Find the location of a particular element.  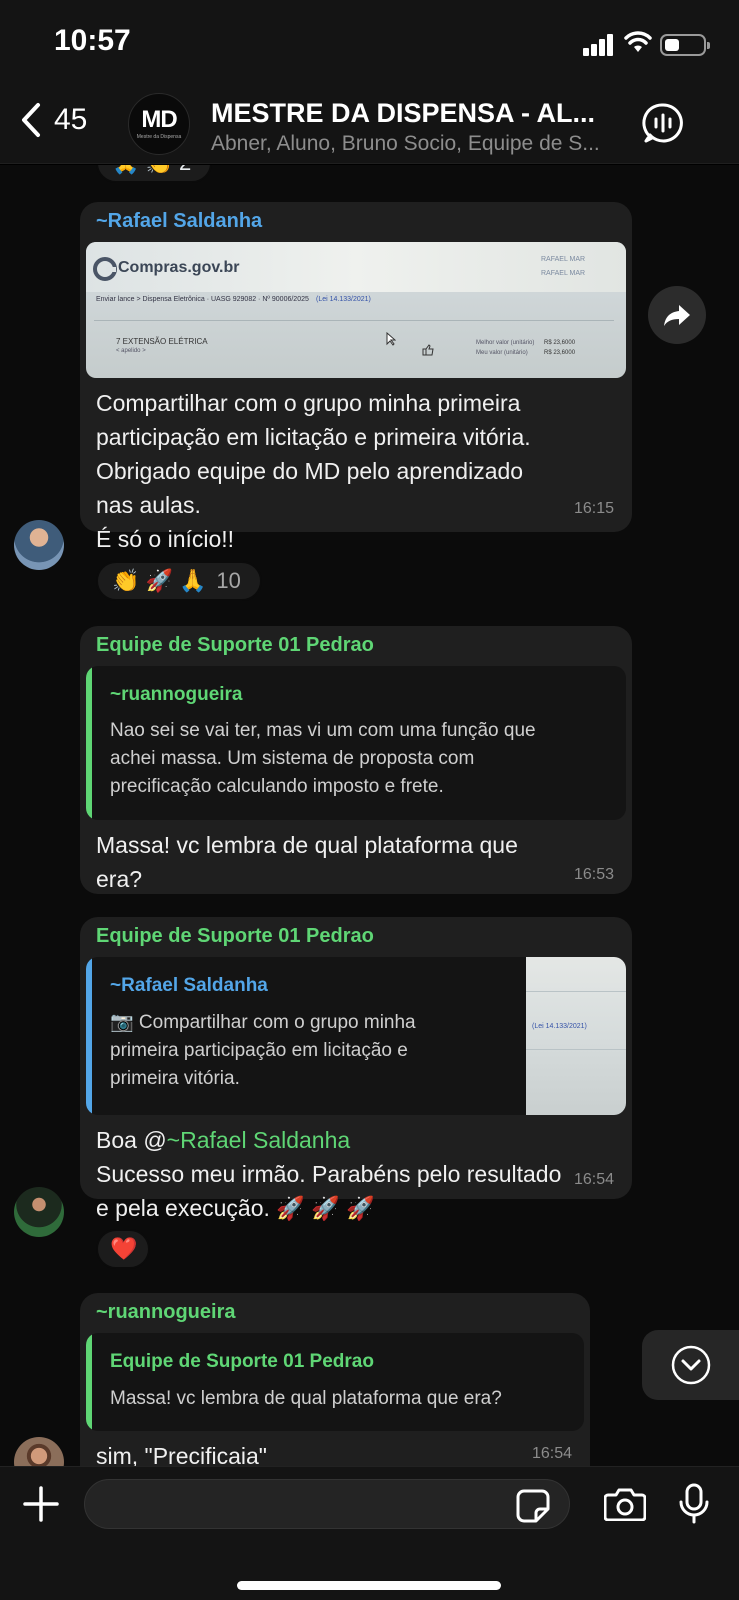

quote-line: 📷 Compartilhar com o grupo minha is located at coordinates (263, 1022).